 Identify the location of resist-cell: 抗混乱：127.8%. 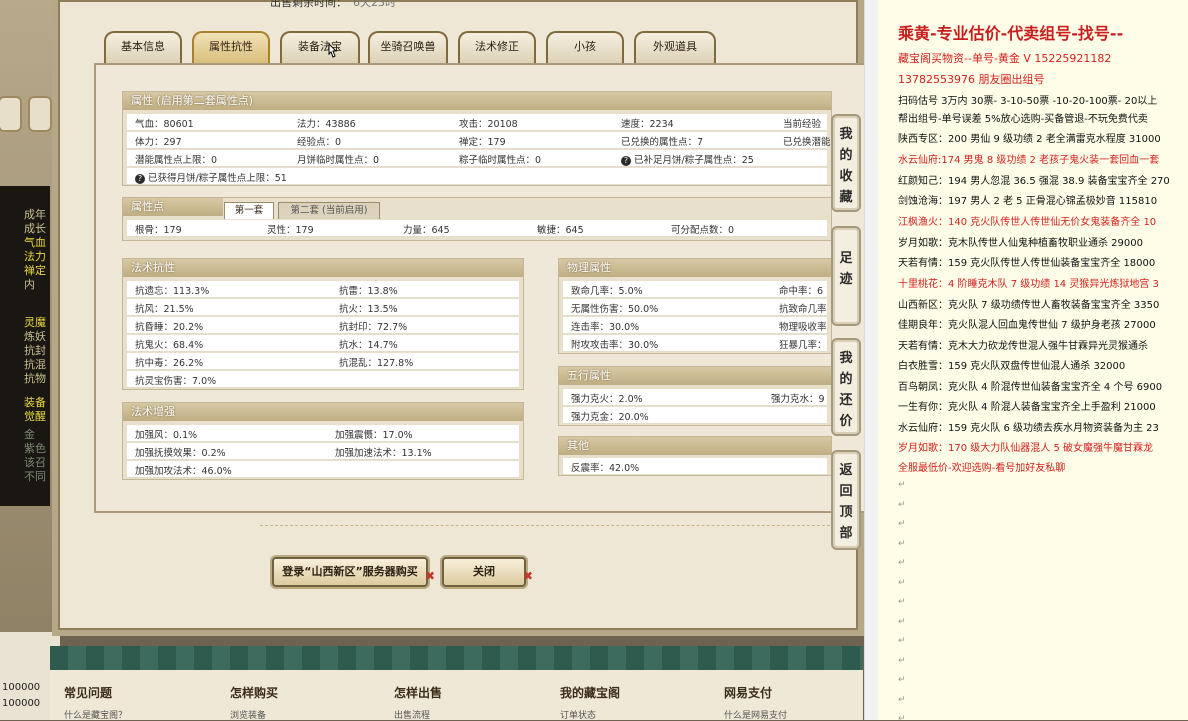
(376, 363).